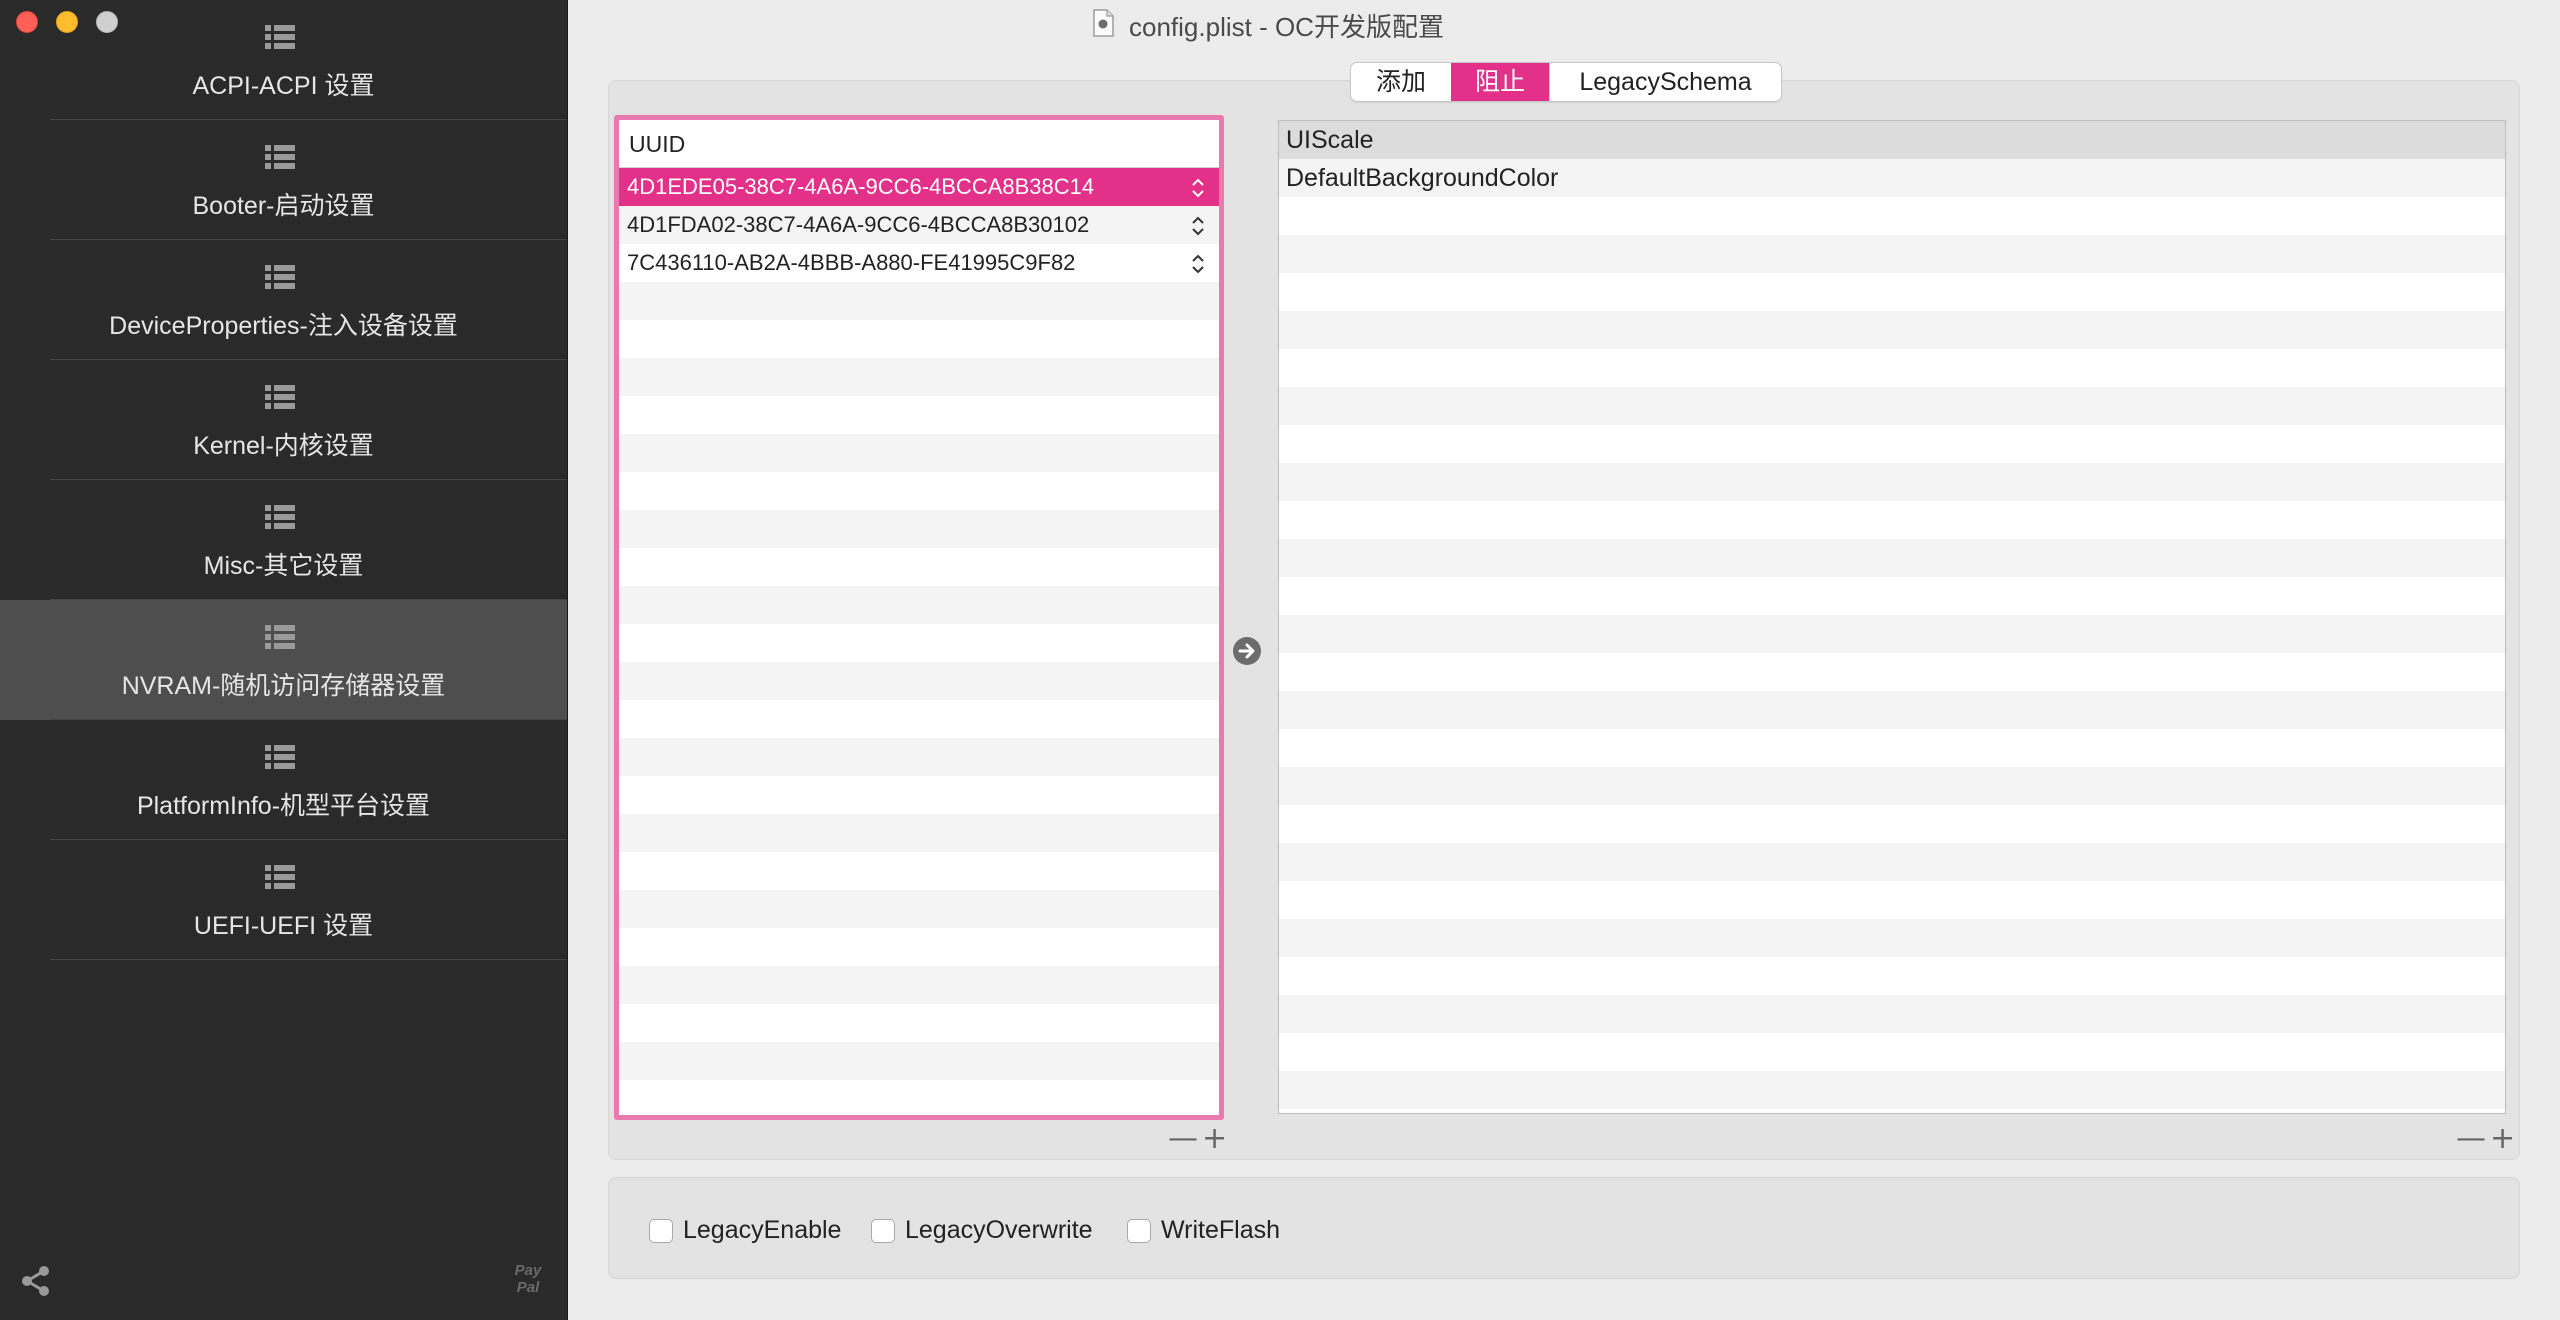  I want to click on uuid-cell: 4D1FDA02-38C7-4A6A-9CC6-4BCCA8B30102, so click(919, 225).